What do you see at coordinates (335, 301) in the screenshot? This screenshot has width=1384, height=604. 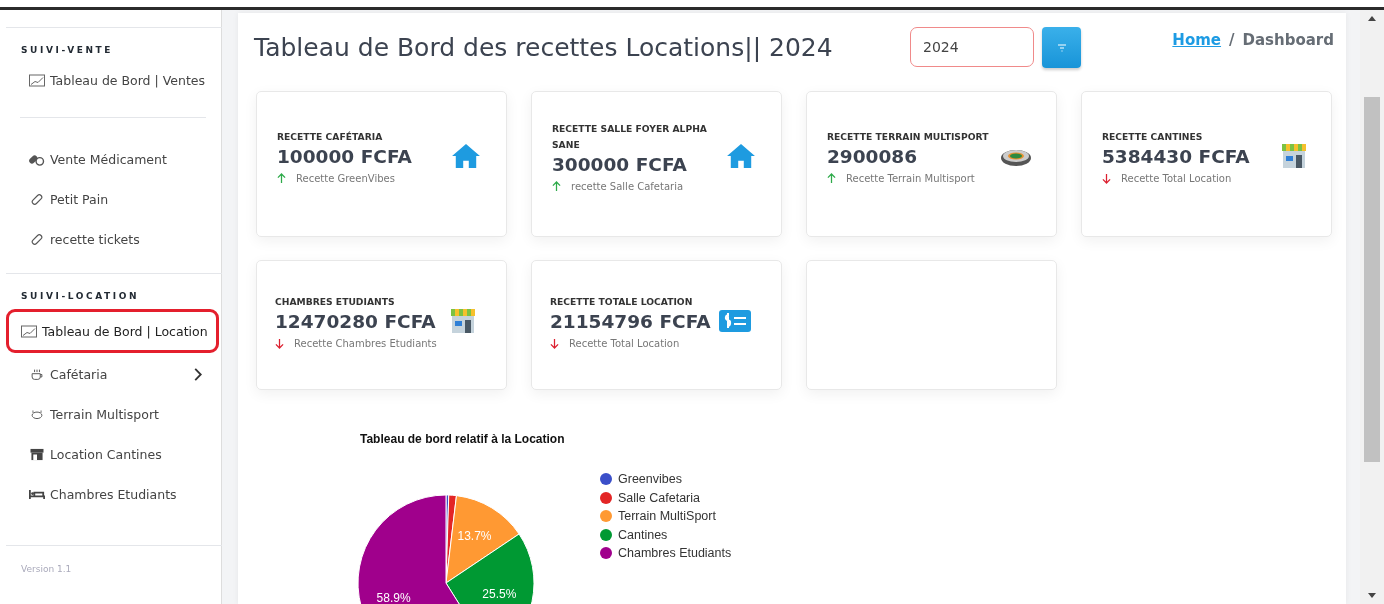 I see `card-title: CHAMBRES ETUDIANTS` at bounding box center [335, 301].